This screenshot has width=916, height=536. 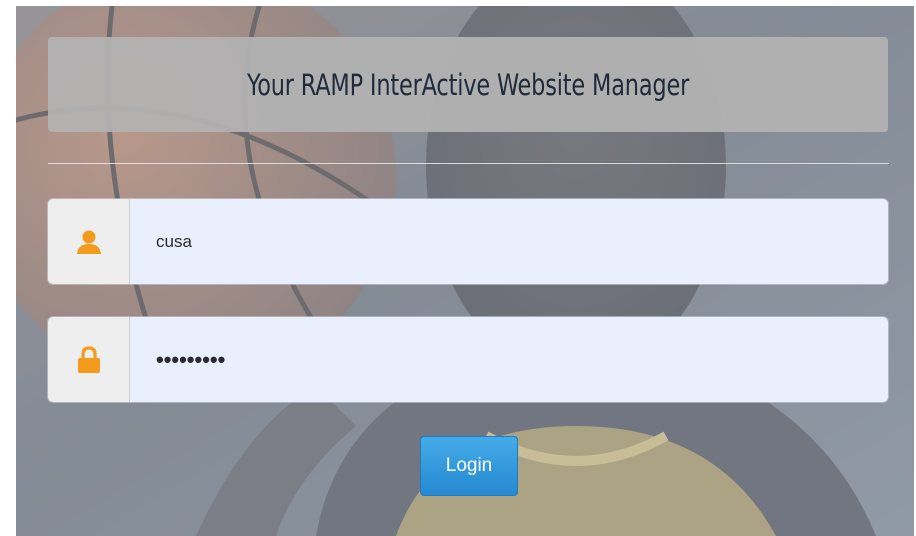 I want to click on user-icon, so click(x=88, y=242).